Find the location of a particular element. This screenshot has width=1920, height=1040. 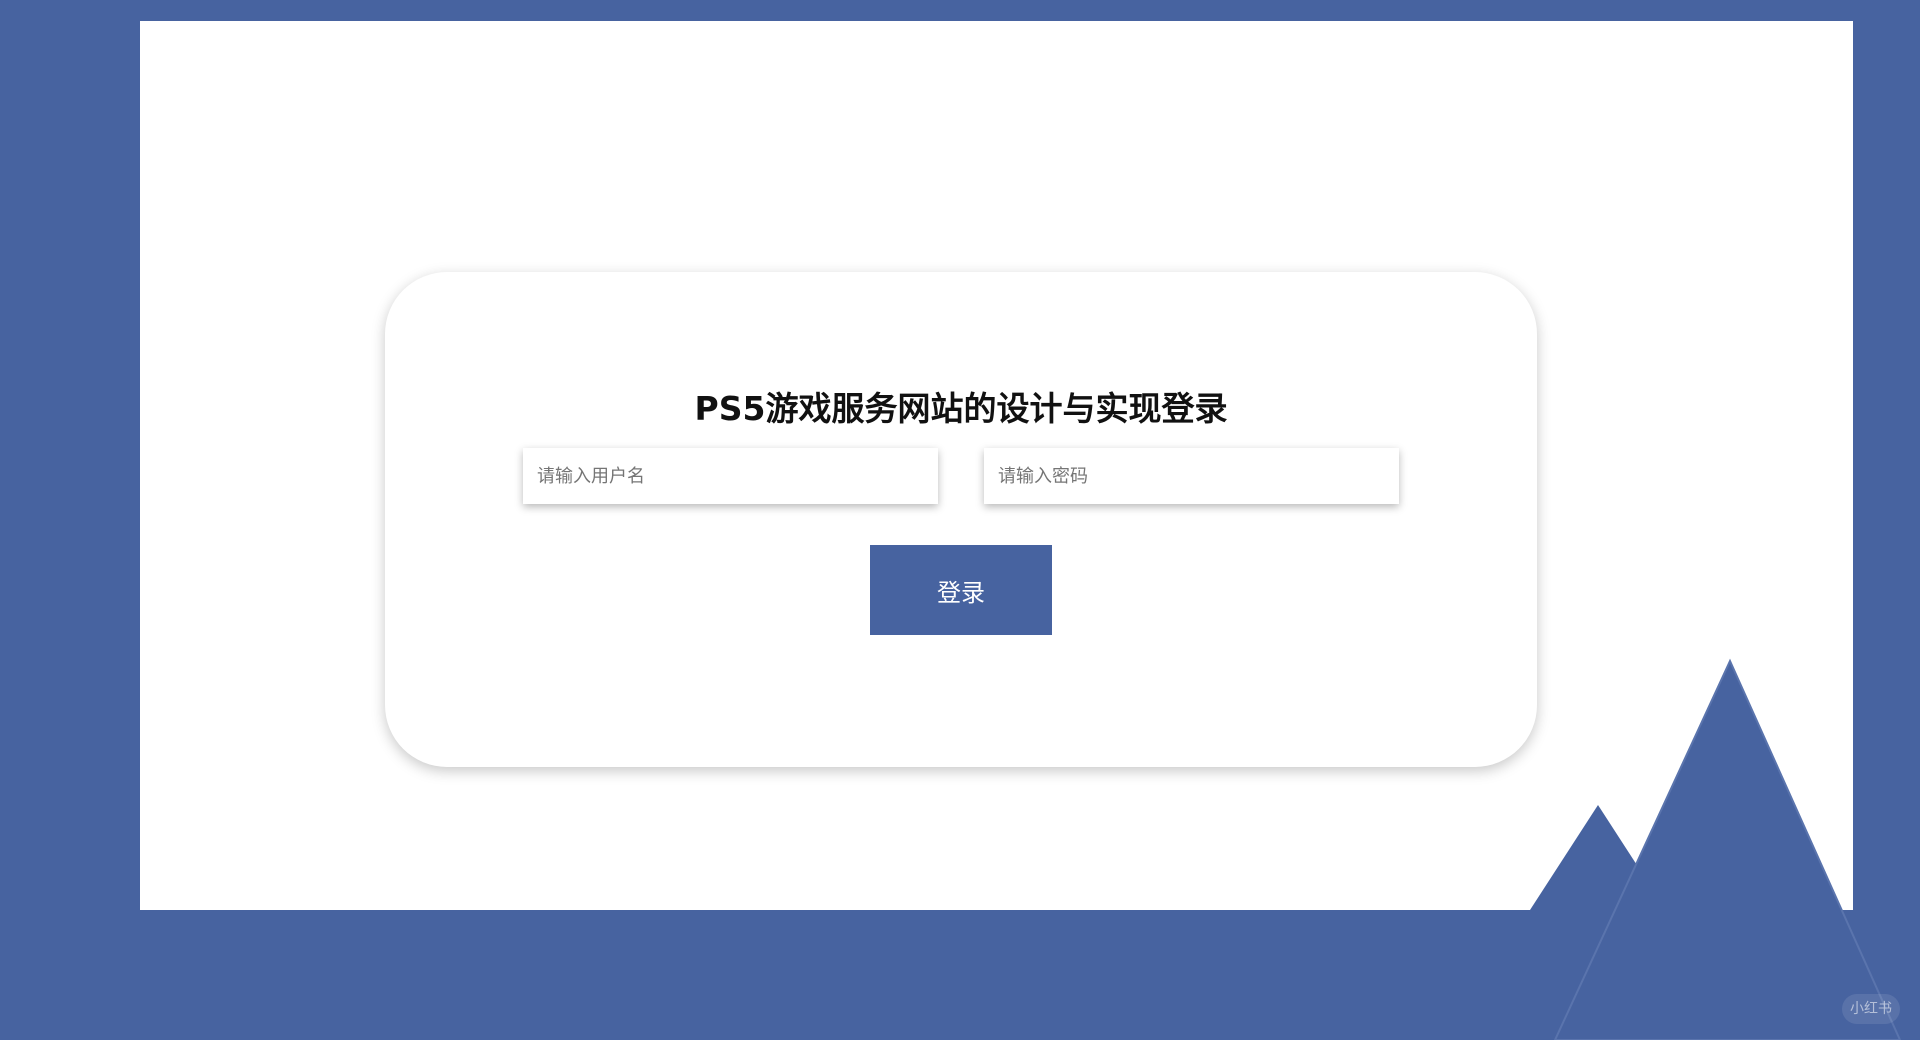

password-input is located at coordinates (1191, 476).